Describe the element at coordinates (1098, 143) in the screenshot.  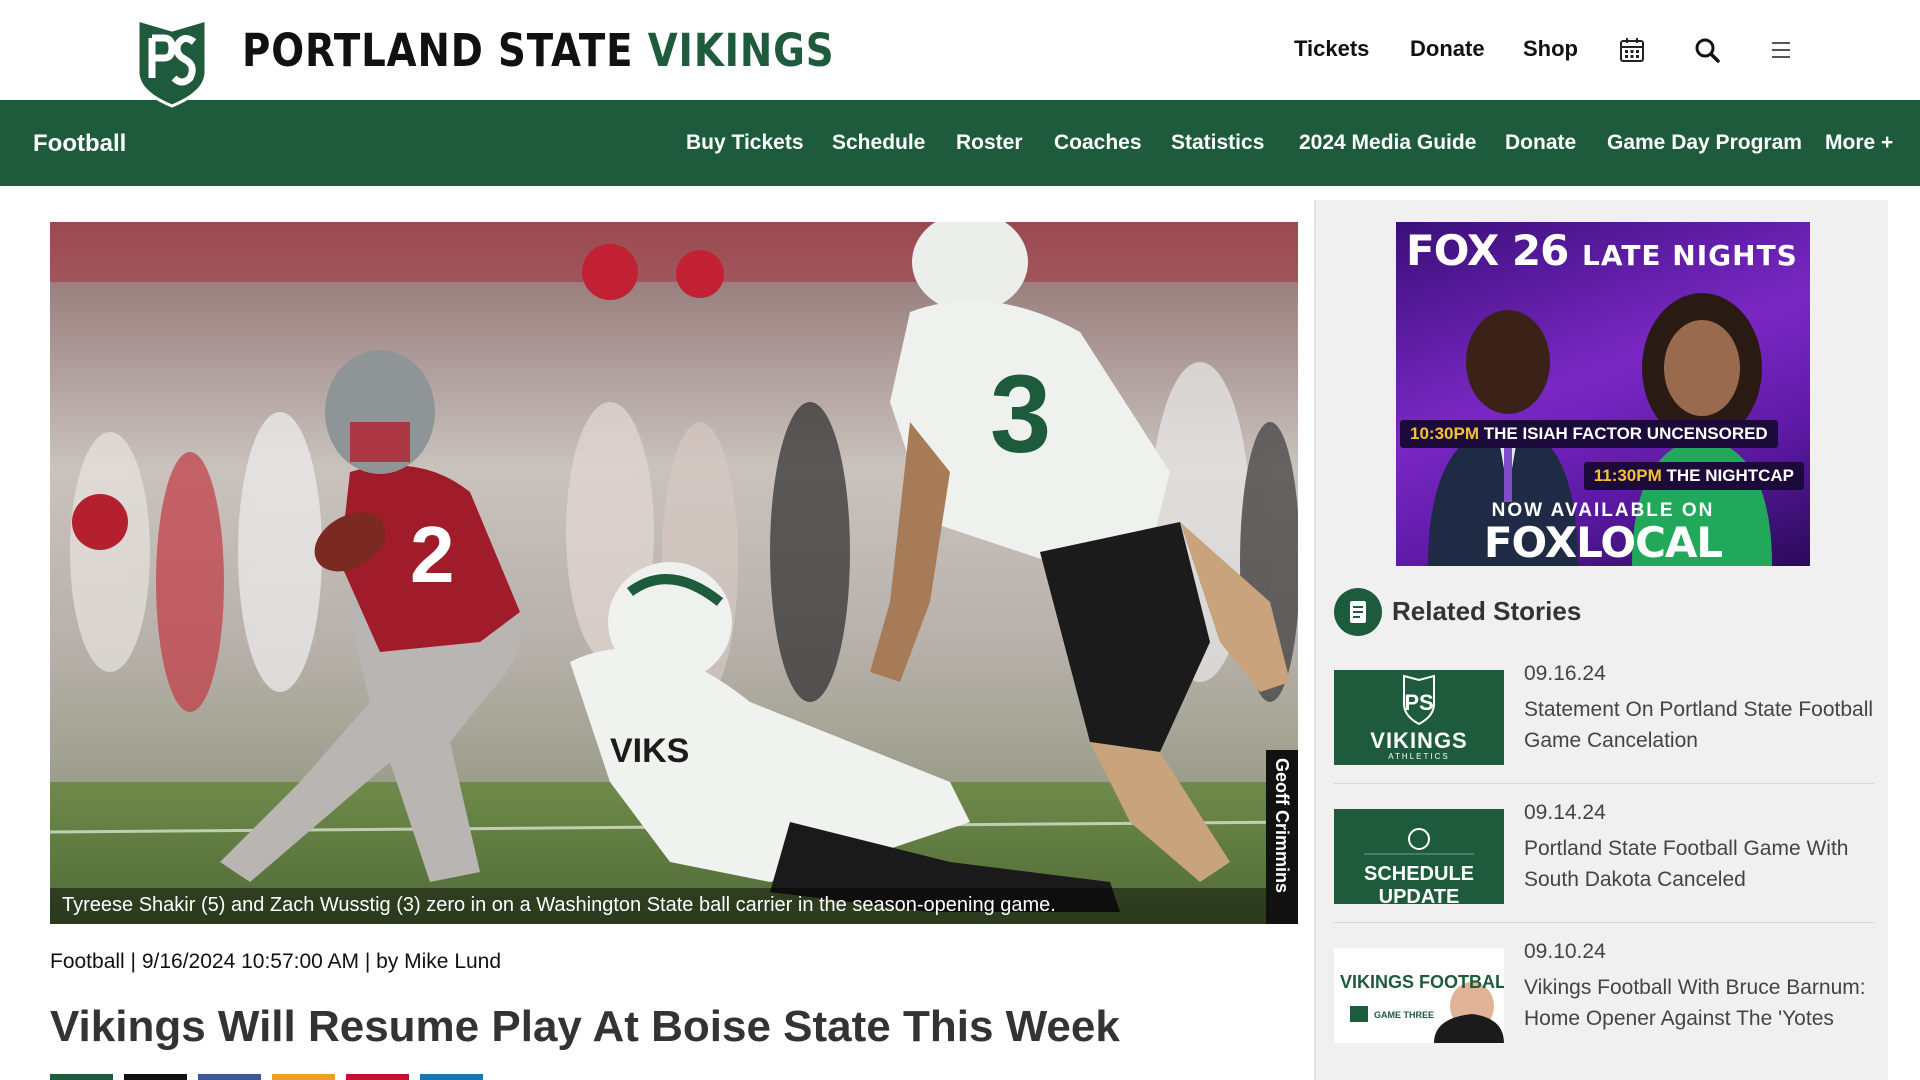
I see `nav-coaches: Coaches` at that location.